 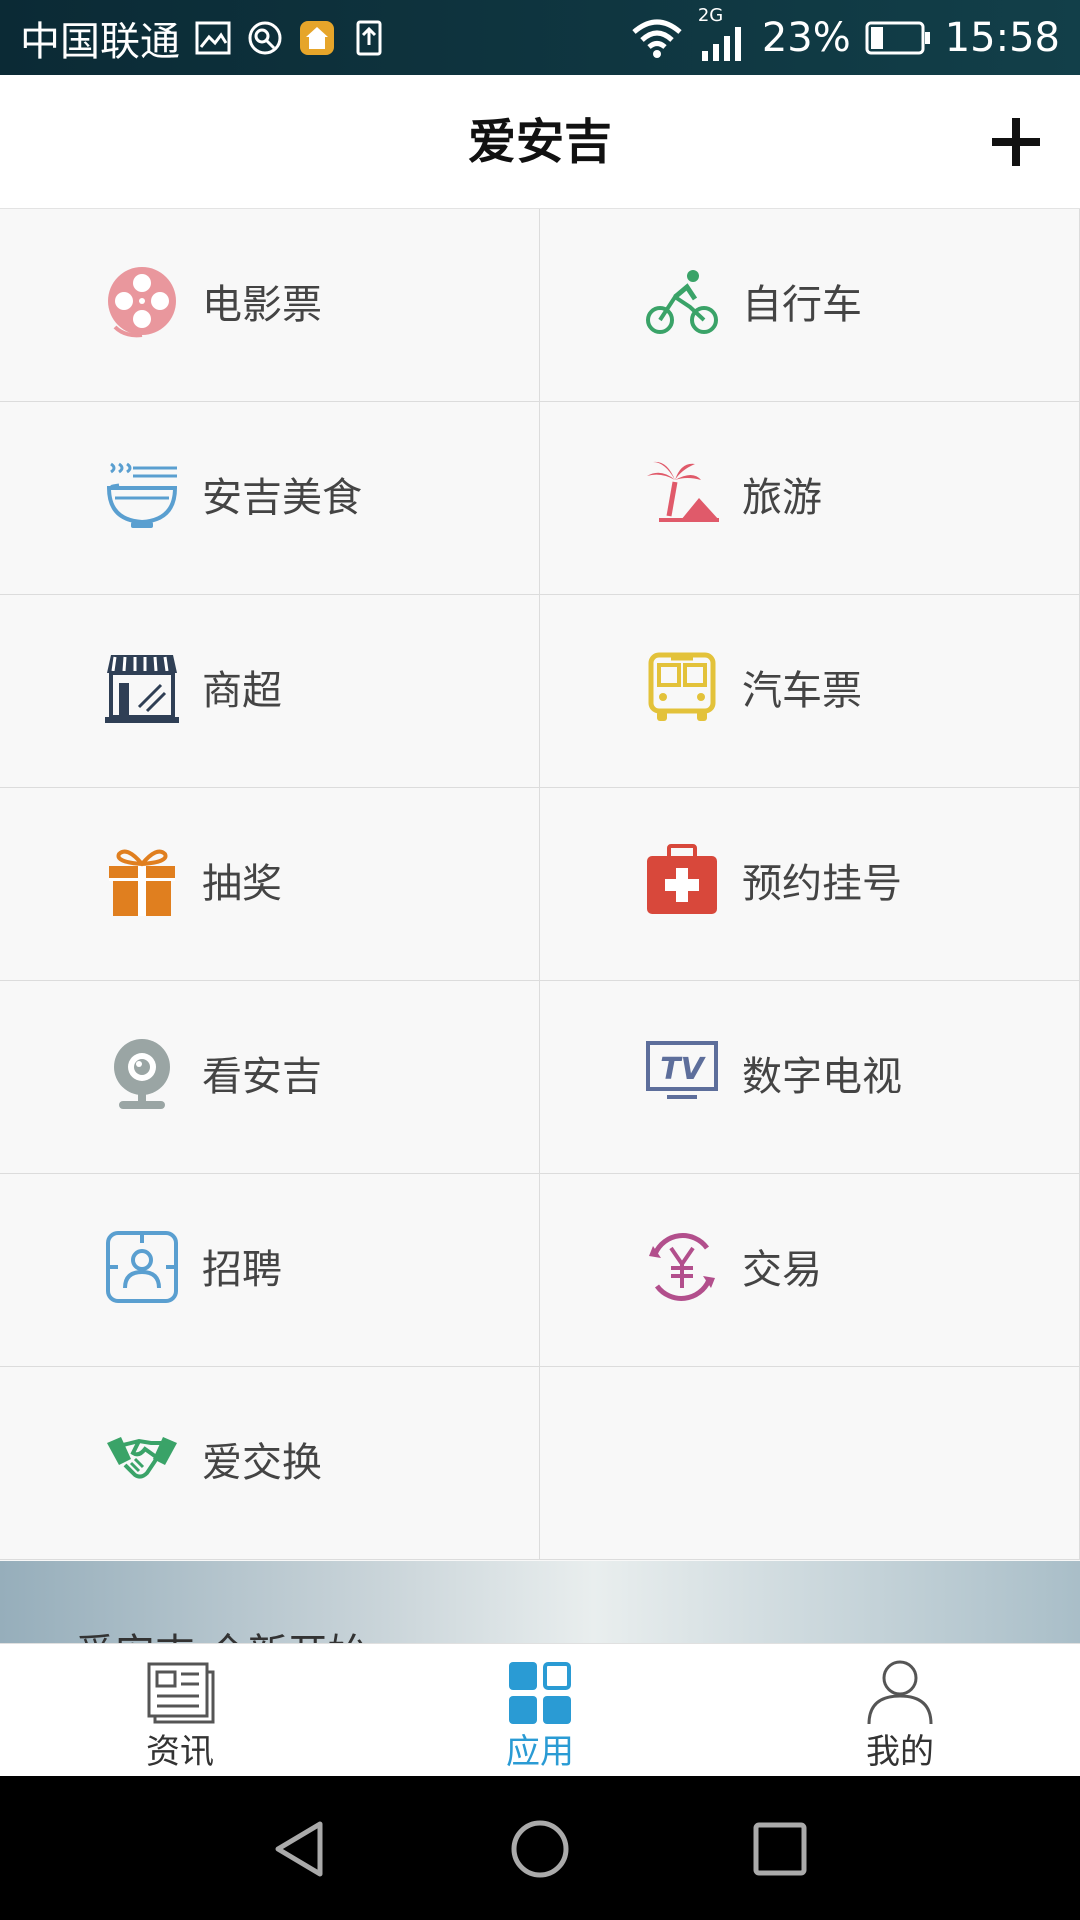 I want to click on app-tile-movie-tickets: 电影票, so click(x=270, y=305).